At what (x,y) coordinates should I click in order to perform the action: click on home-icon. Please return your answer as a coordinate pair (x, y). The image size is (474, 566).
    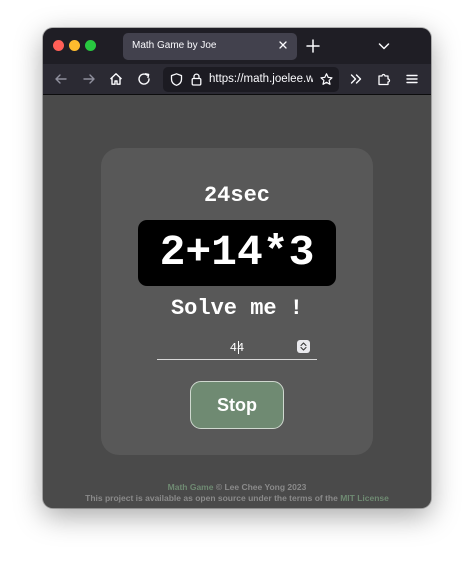
    Looking at the image, I should click on (116, 79).